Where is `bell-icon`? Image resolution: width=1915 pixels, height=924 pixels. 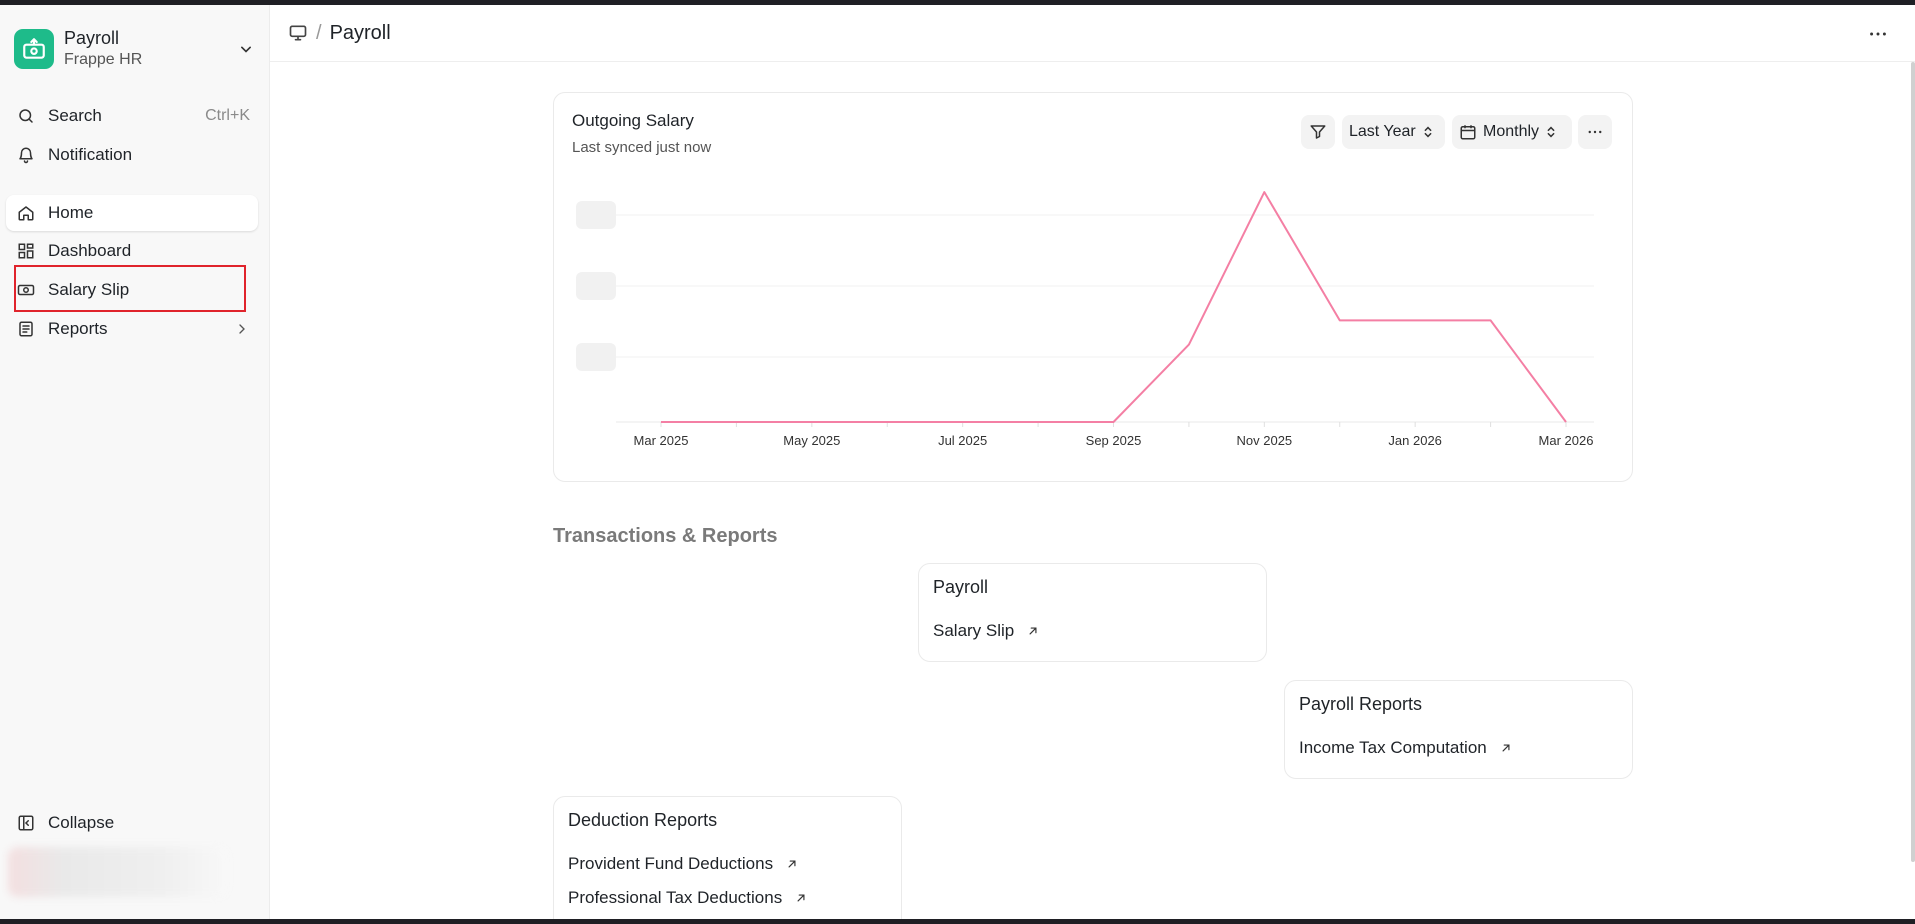 bell-icon is located at coordinates (26, 155).